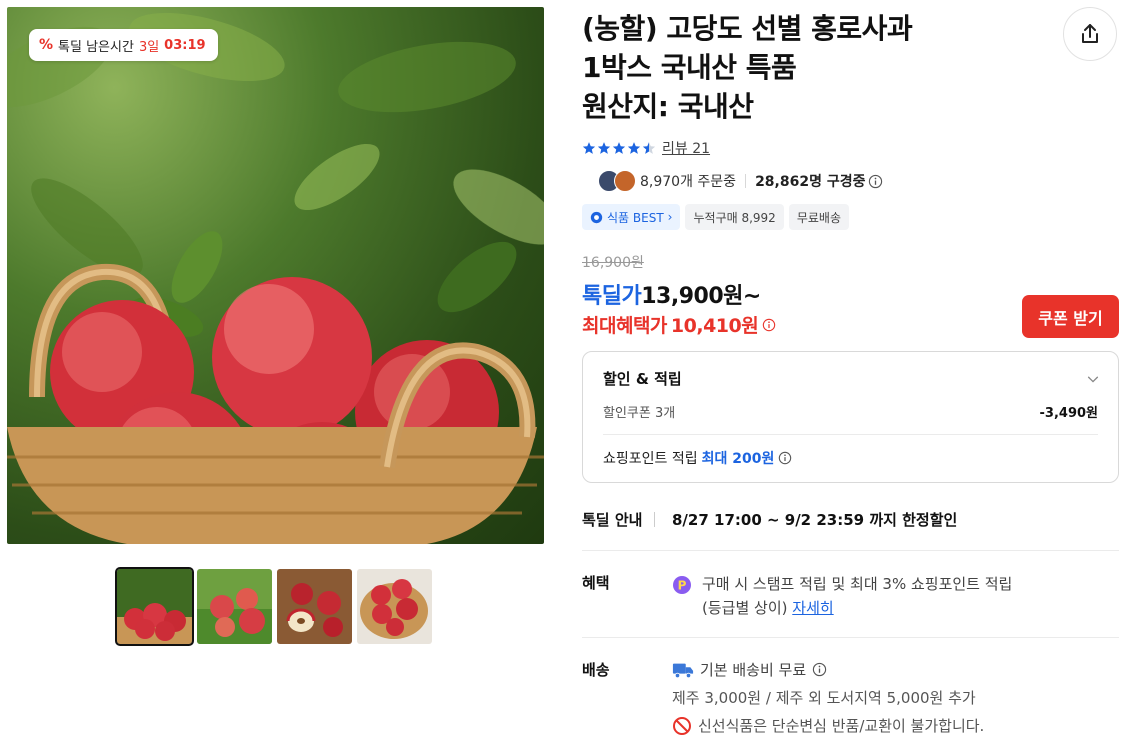 The width and height of the screenshot is (1127, 752). I want to click on timer-time: 03:19, so click(185, 45).